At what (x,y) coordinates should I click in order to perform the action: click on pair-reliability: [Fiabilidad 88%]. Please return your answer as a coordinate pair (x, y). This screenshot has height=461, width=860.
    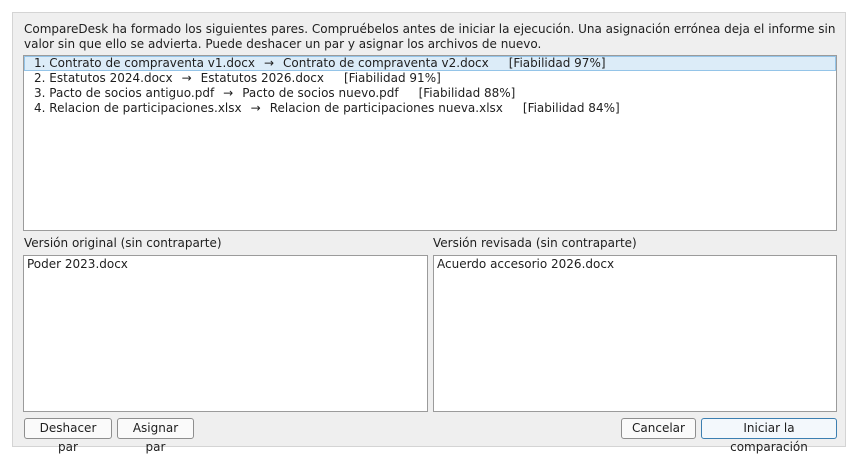
    Looking at the image, I should click on (467, 93).